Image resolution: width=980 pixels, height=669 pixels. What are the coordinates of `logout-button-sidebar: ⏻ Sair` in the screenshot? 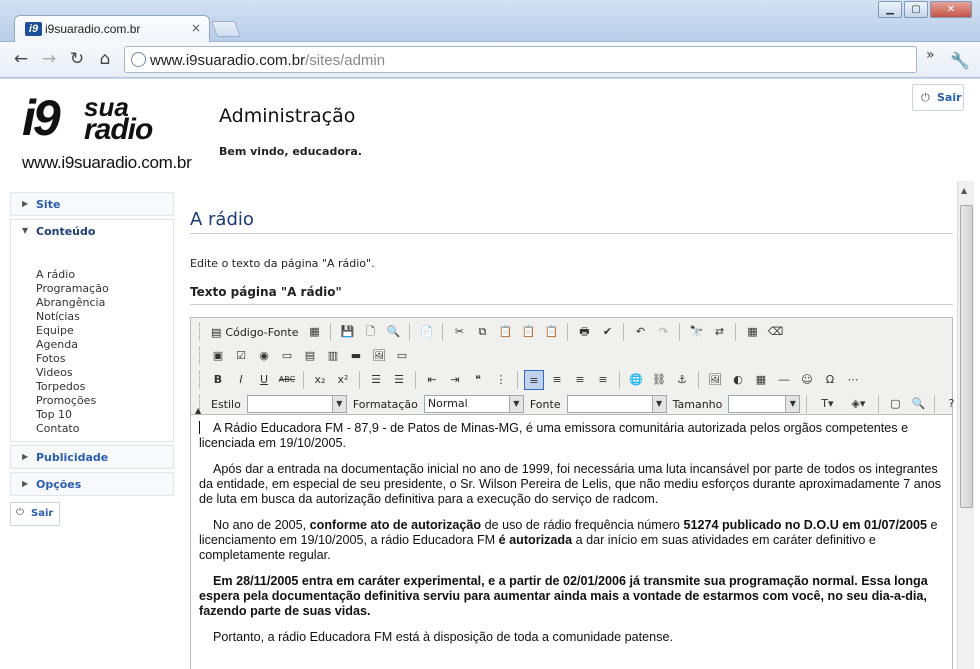 It's located at (35, 514).